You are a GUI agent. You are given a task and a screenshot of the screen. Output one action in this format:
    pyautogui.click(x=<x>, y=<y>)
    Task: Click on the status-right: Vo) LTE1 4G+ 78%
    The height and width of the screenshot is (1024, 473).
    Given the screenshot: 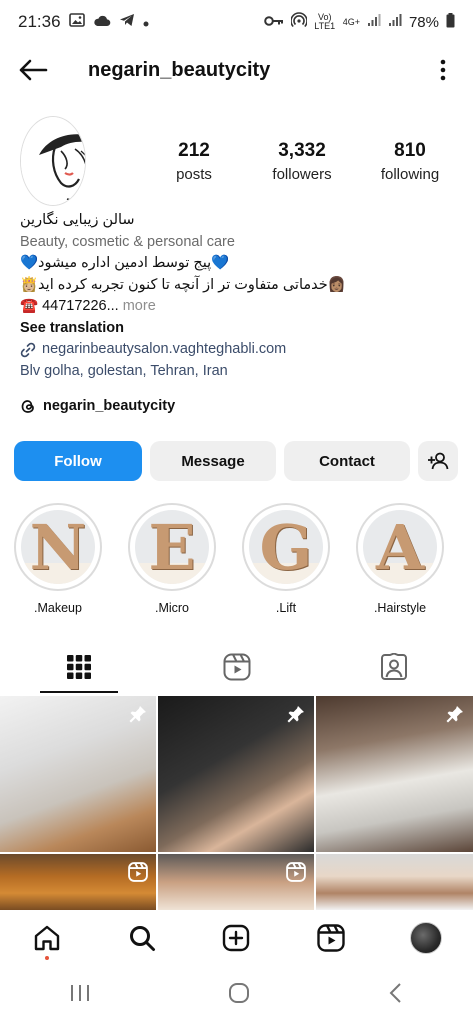 What is the action you would take?
    pyautogui.click(x=359, y=22)
    